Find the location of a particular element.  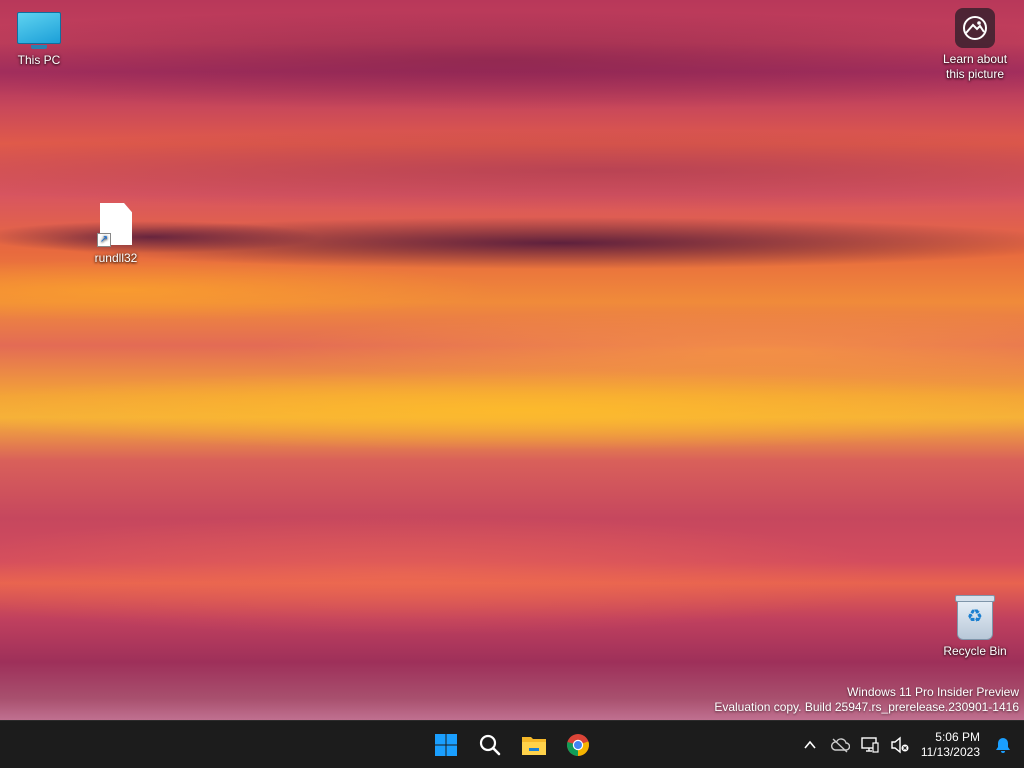

desktop-icon-label: rundll32 is located at coordinates (116, 258).